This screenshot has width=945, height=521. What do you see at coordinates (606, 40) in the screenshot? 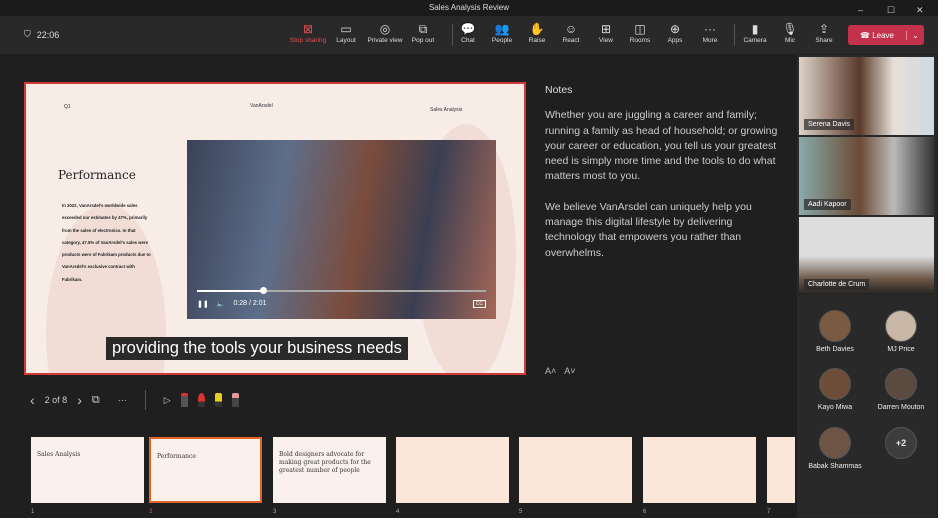
I see `button-label: View` at bounding box center [606, 40].